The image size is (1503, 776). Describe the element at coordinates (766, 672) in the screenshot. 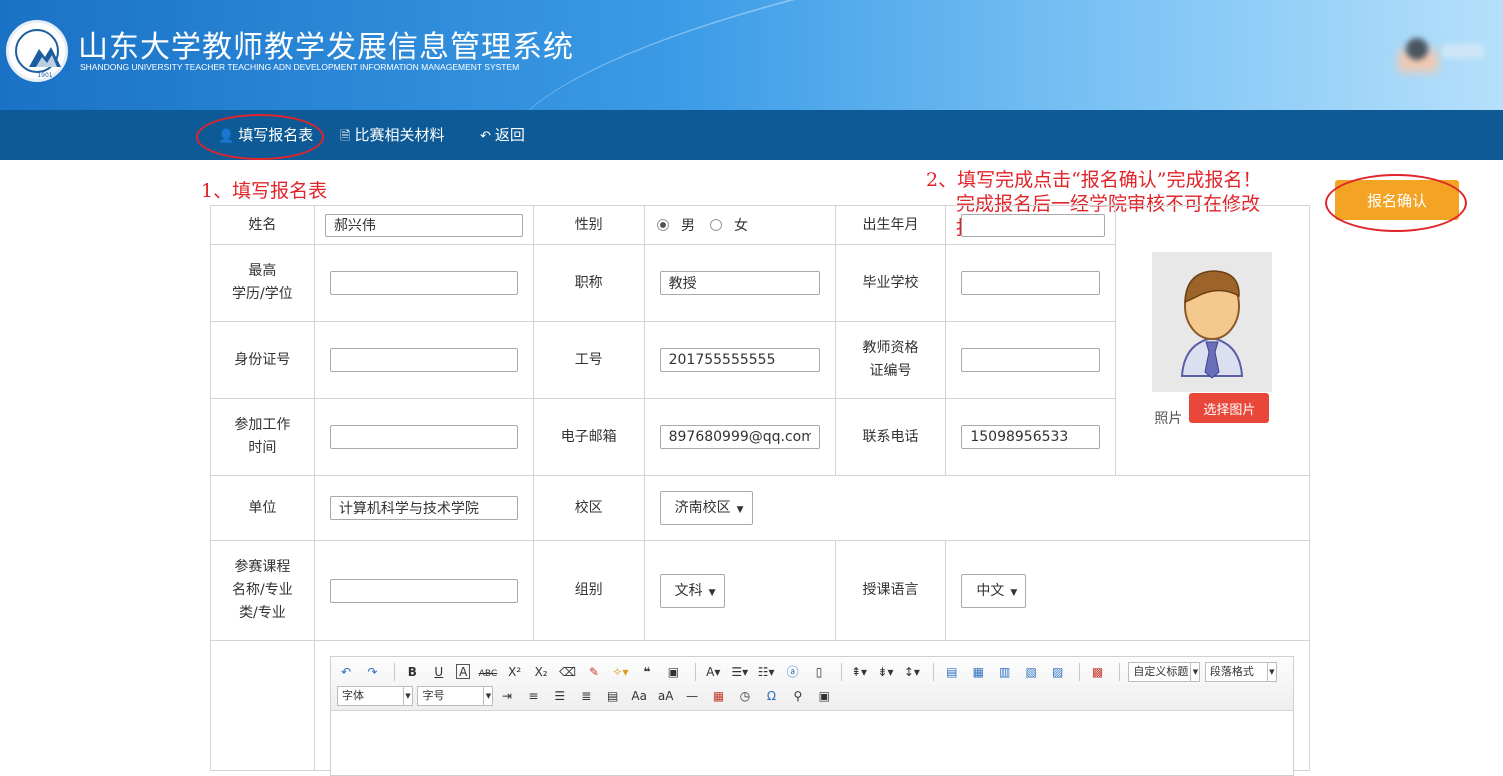

I see `unordered-list-icon: ☷▾` at that location.